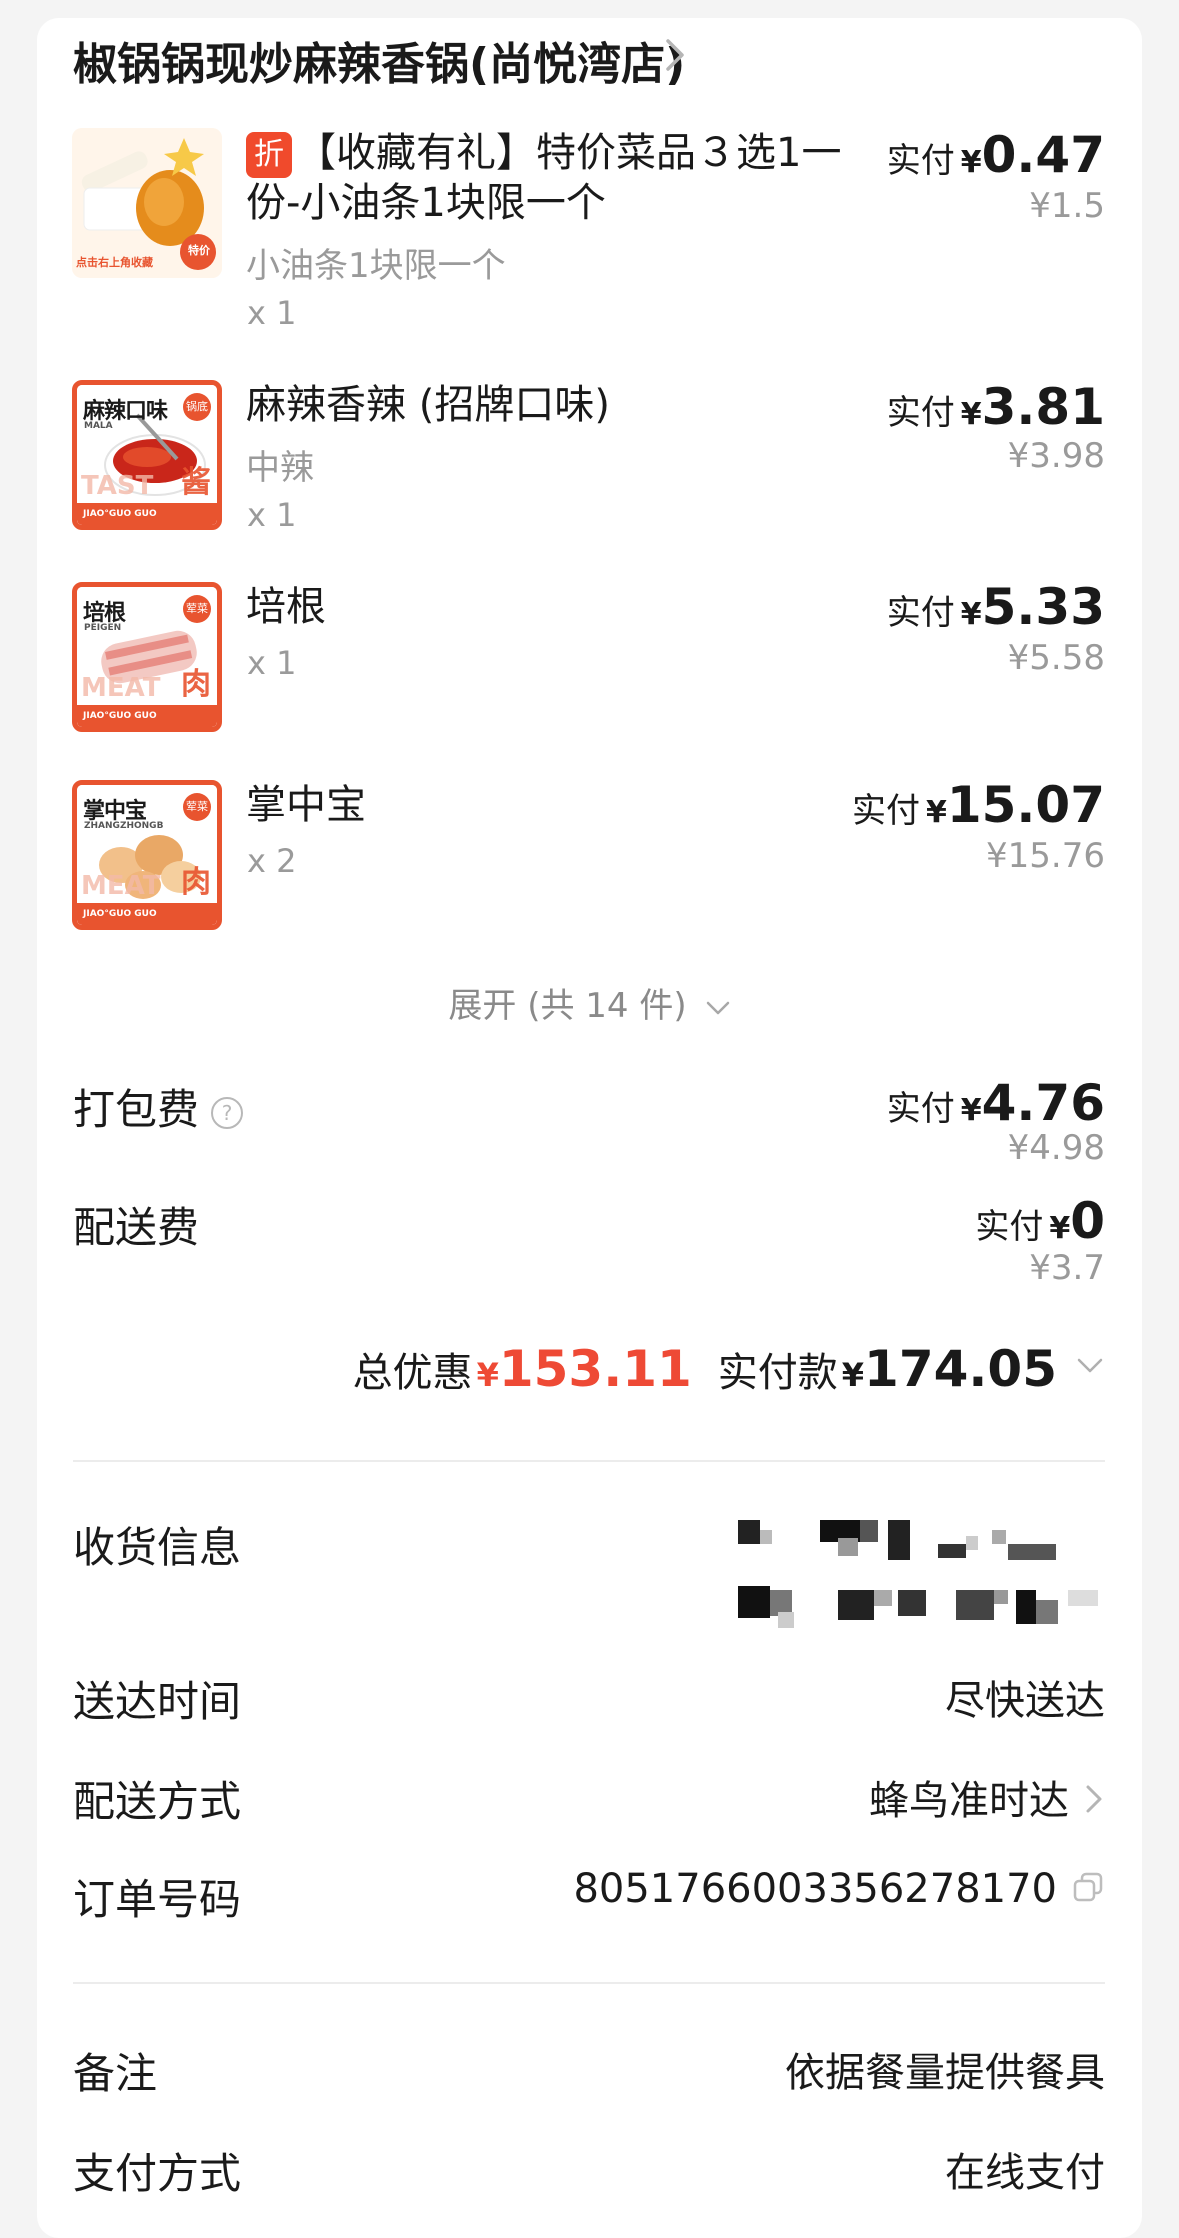  Describe the element at coordinates (1056, 658) in the screenshot. I see `item-original-price: ¥5.58` at that location.